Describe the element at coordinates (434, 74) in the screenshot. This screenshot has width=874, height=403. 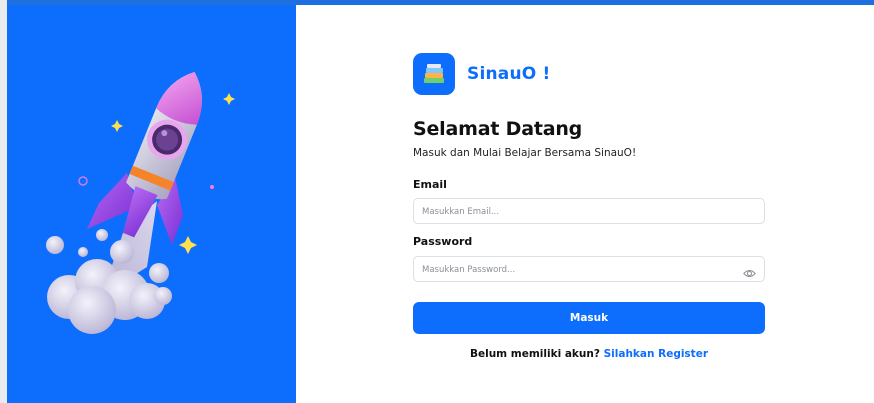
I see `books-icon` at that location.